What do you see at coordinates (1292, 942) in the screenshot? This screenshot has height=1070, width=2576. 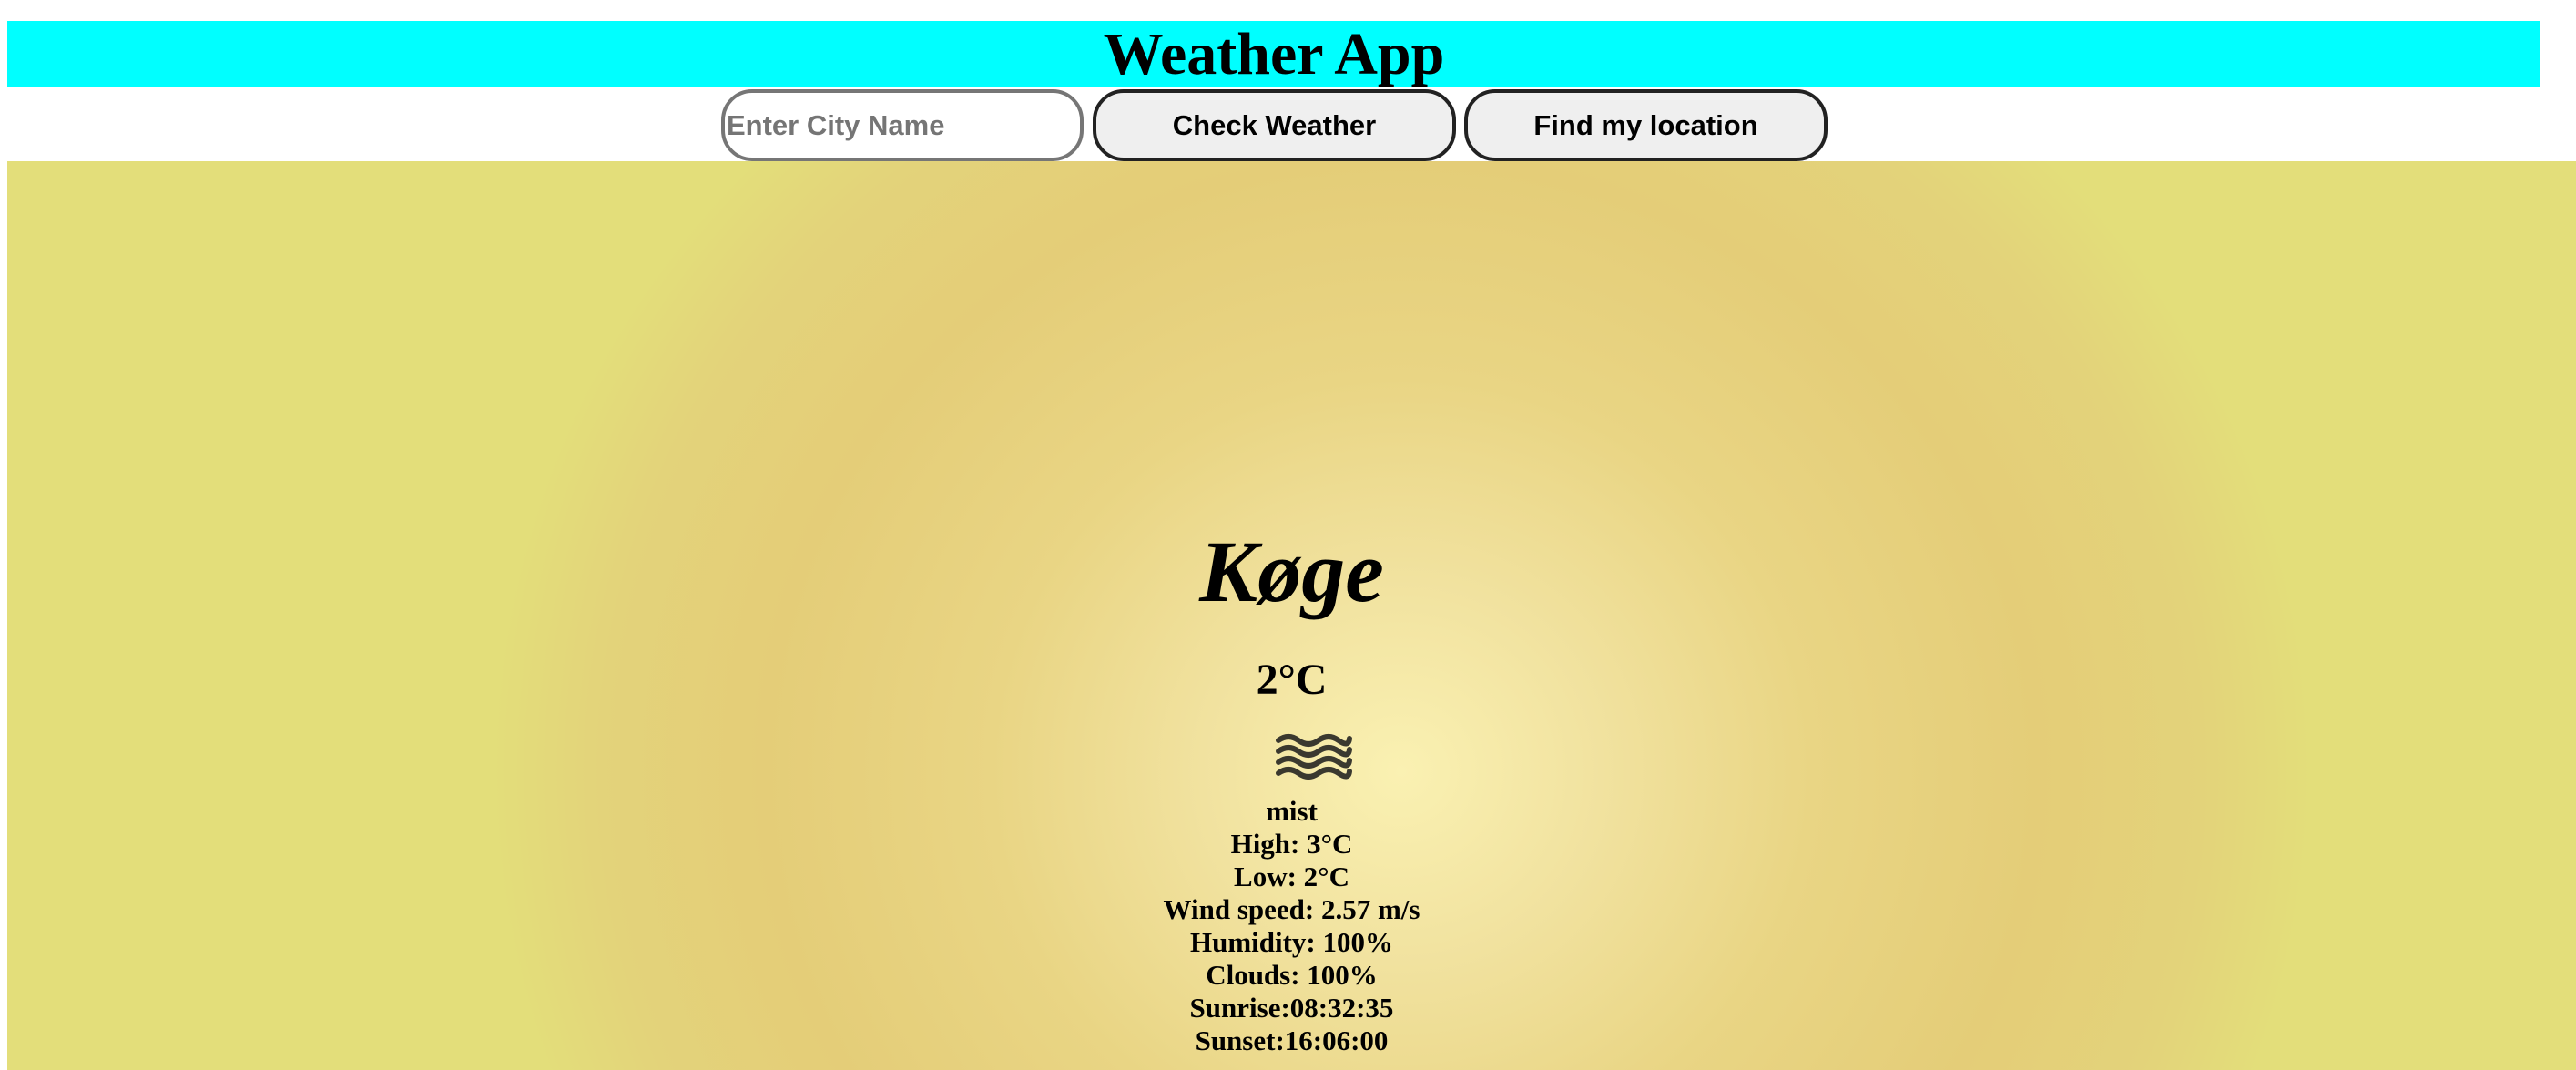 I see `humidity: Humidity: 100%` at bounding box center [1292, 942].